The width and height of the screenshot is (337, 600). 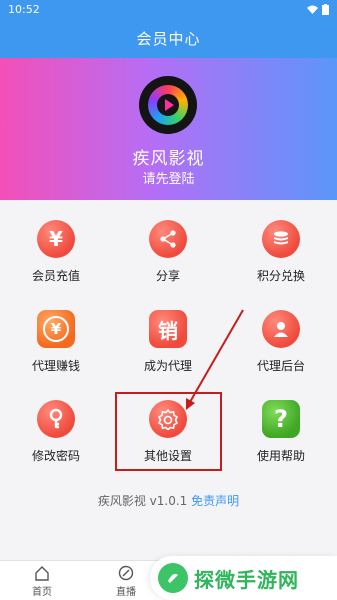 I want to click on site-watermark: 探微手游网, so click(x=243, y=578).